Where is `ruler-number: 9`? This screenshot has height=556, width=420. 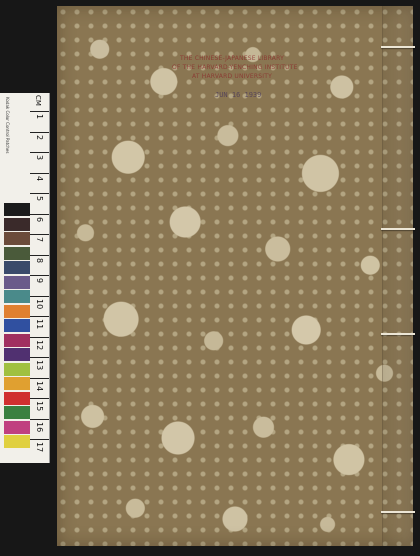 ruler-number: 9 is located at coordinates (39, 281).